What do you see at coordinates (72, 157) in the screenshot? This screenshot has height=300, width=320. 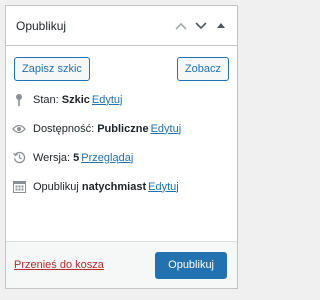 I see `revisions-row: Wersja: 5 Przeglądaj` at bounding box center [72, 157].